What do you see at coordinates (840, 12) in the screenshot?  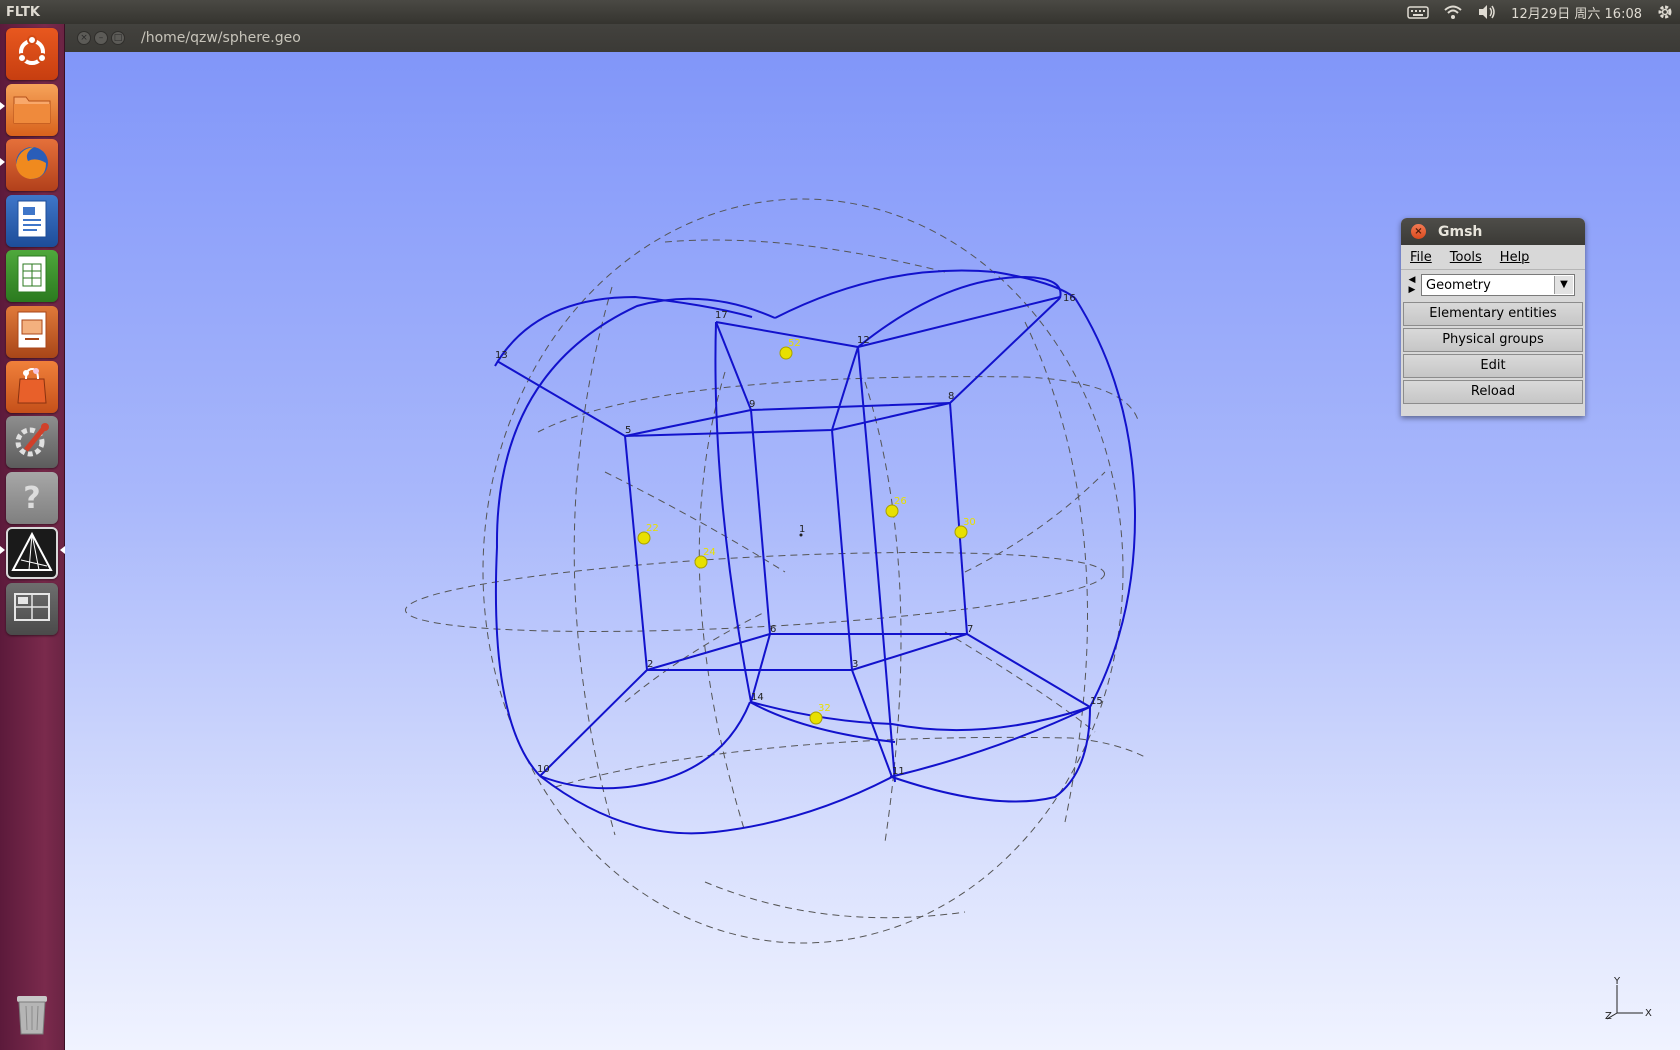 I see `top-panel: FLTK 12月29日 周六 16:08` at bounding box center [840, 12].